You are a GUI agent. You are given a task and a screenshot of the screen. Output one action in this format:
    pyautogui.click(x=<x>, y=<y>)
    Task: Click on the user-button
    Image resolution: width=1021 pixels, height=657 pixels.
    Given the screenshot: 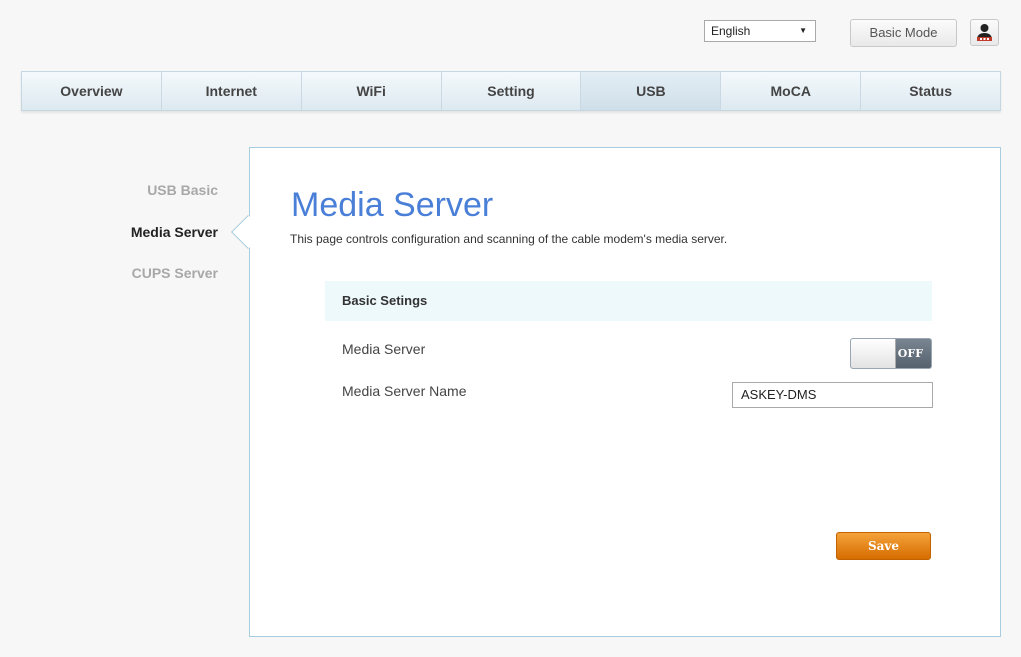 What is the action you would take?
    pyautogui.click(x=984, y=32)
    